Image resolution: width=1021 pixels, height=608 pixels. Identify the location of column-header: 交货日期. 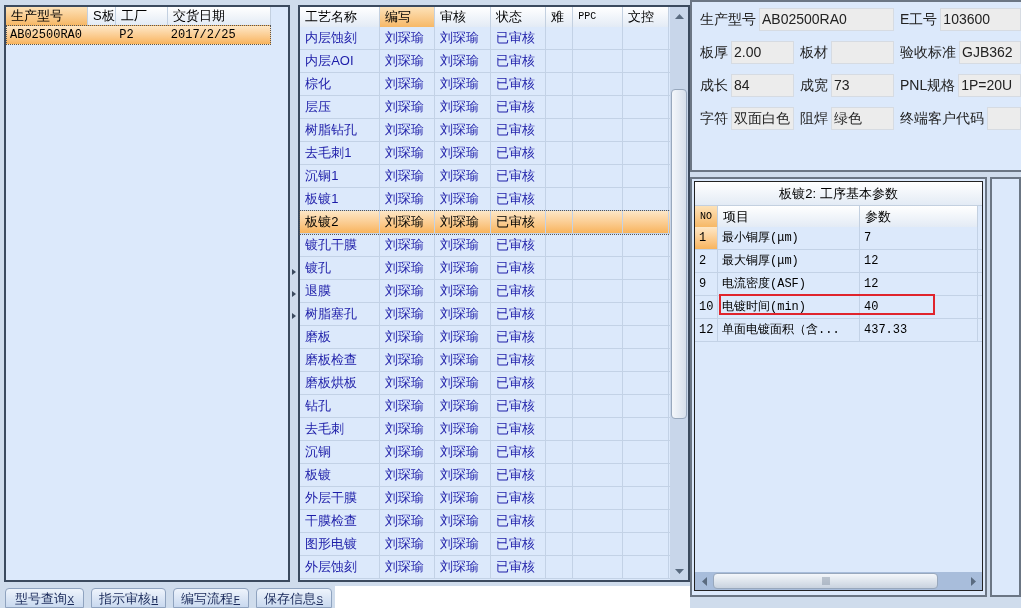
(219, 16).